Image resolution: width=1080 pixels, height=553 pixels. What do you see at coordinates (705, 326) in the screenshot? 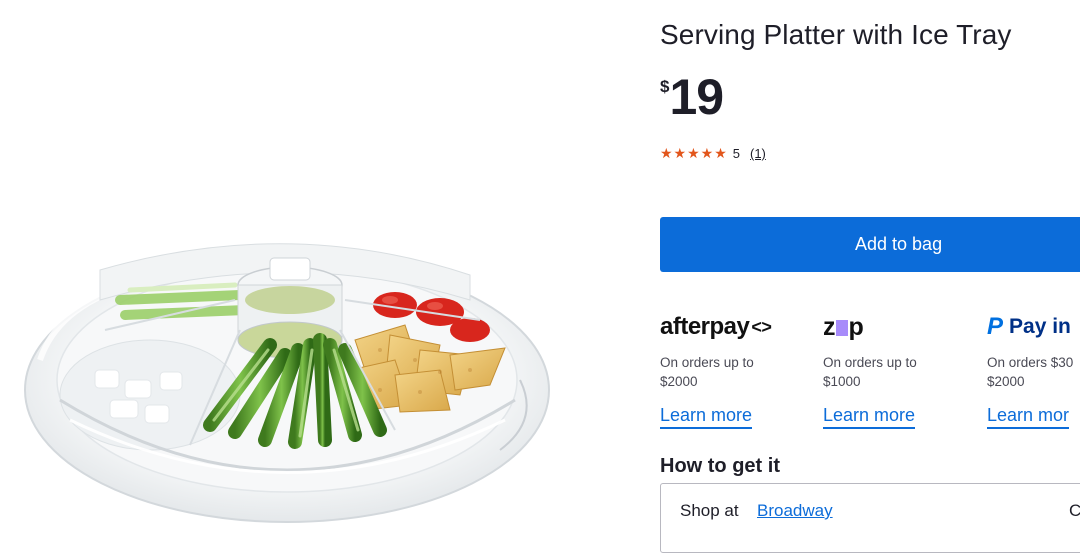
I see `afterpay-logo-text: afterpay` at bounding box center [705, 326].